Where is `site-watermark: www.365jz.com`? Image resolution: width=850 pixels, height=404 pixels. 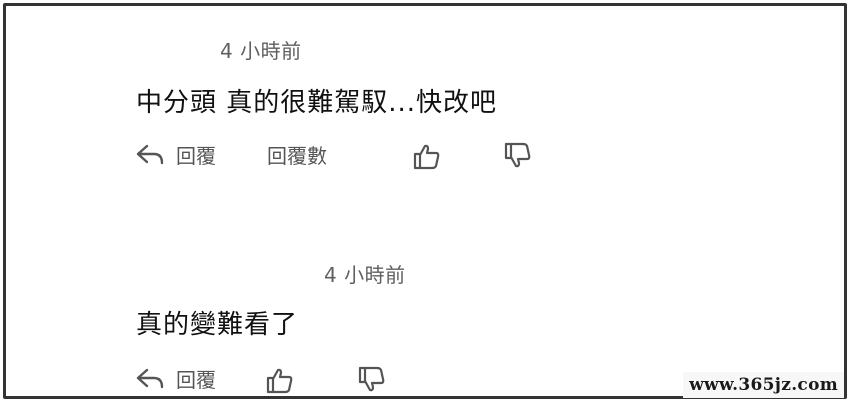
site-watermark: www.365jz.com is located at coordinates (763, 385).